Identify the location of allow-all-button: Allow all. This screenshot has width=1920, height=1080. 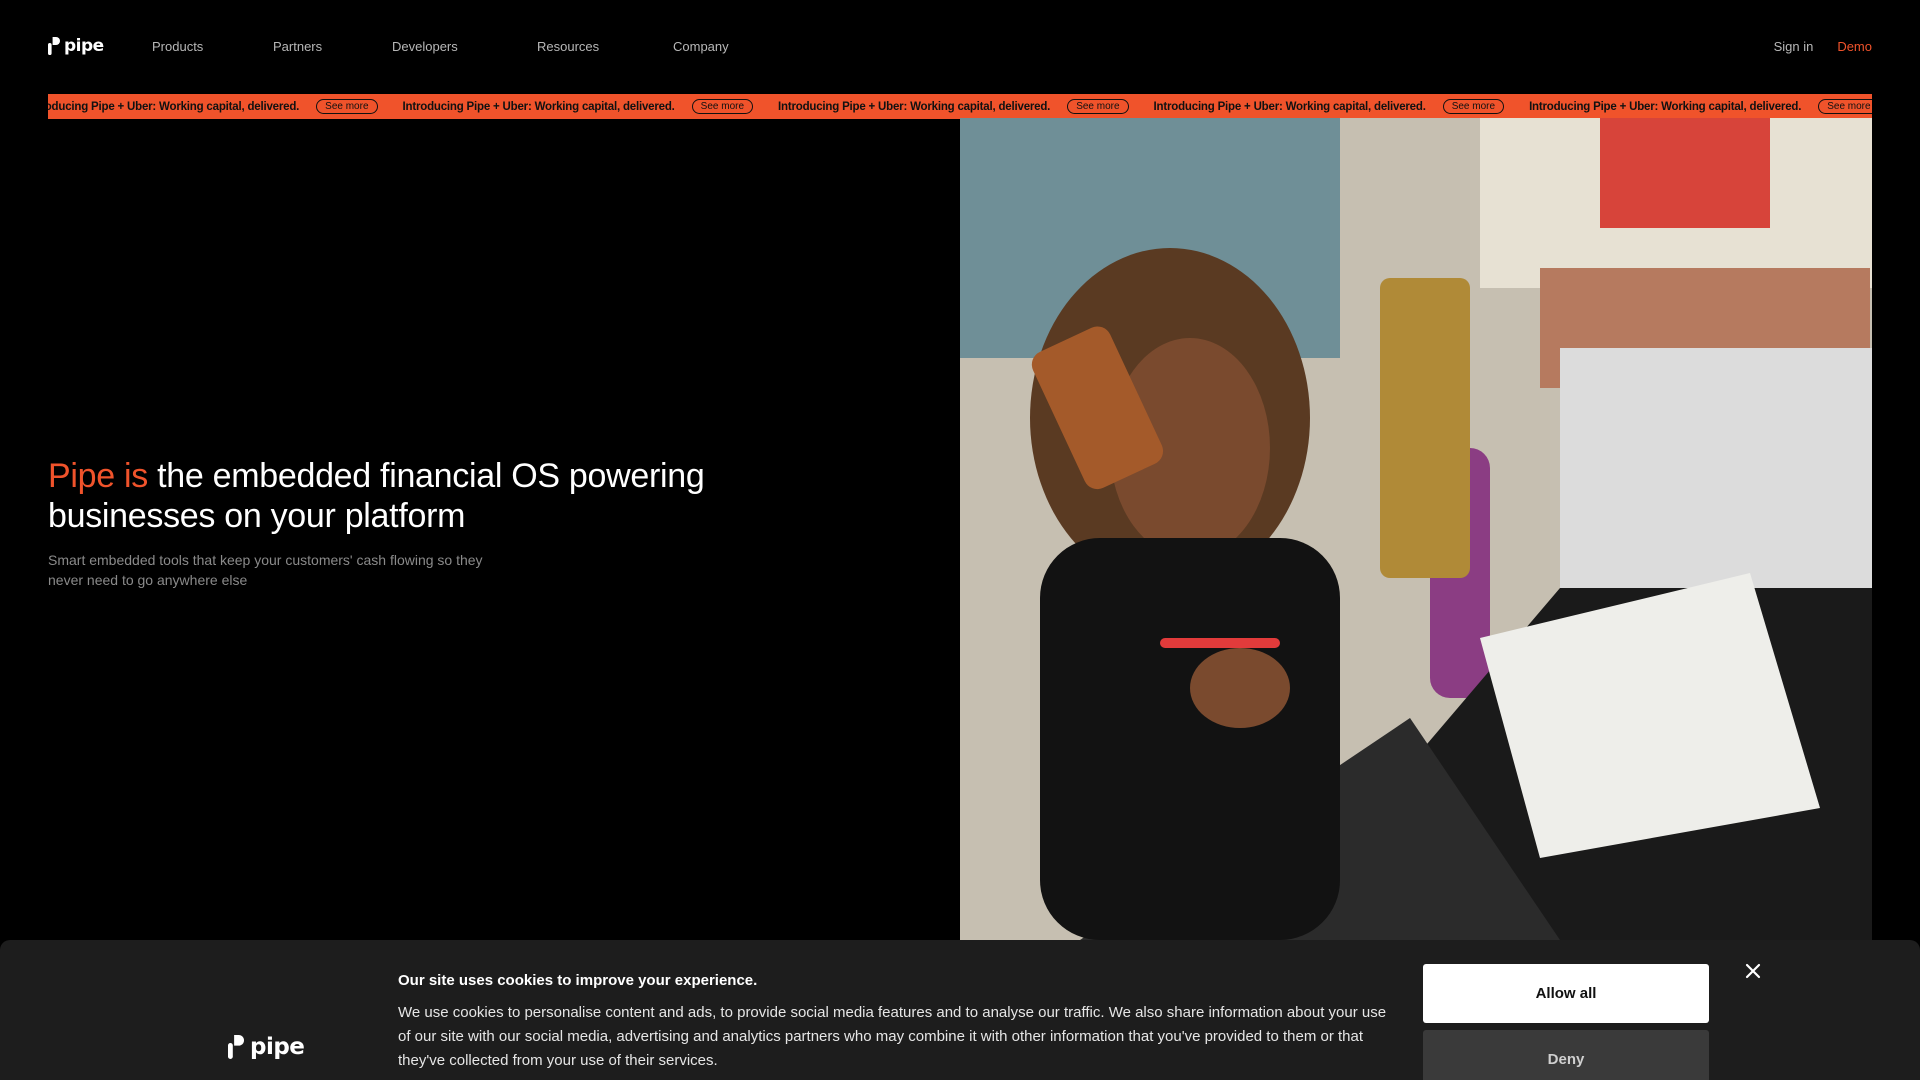
(1566, 993).